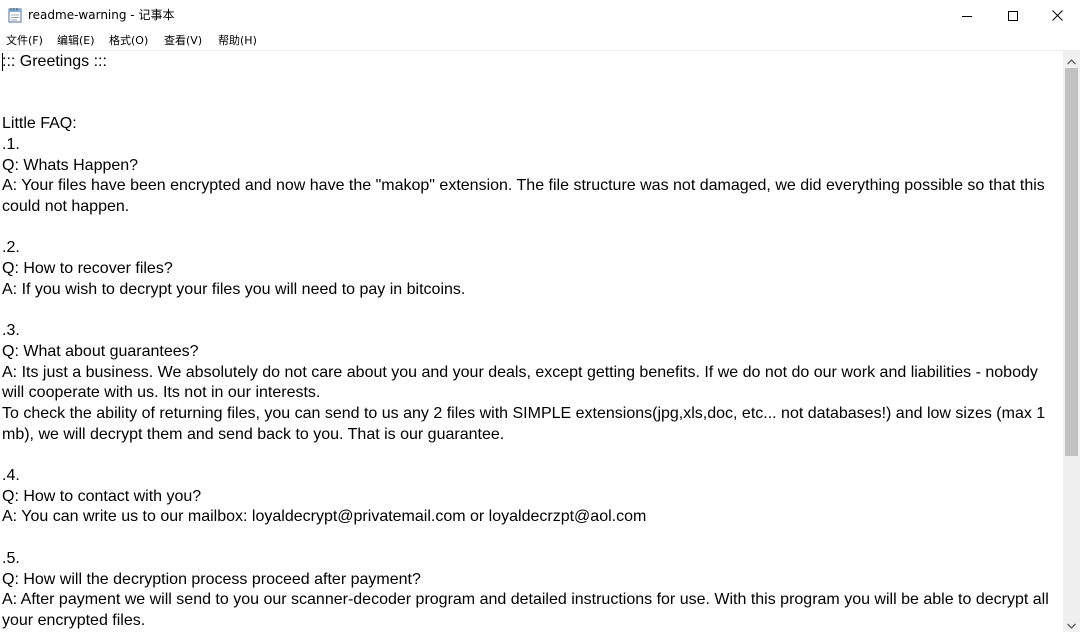 This screenshot has height=632, width=1080. I want to click on menu-file: 文件(F), so click(24, 40).